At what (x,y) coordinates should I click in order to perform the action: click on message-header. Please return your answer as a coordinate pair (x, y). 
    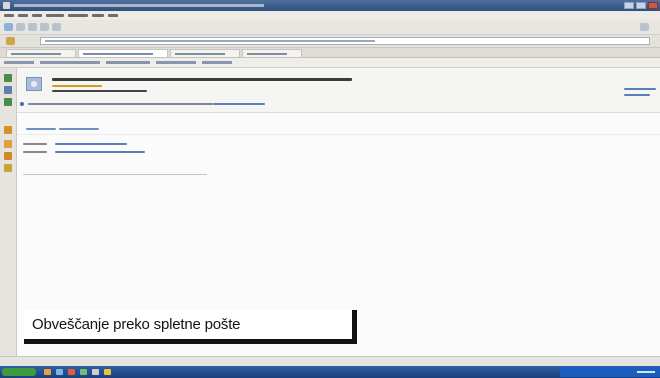
    Looking at the image, I should click on (338, 90).